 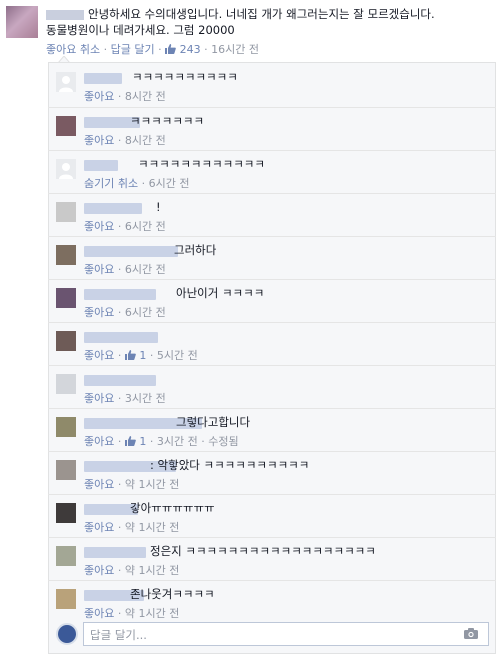 I want to click on comment: 좋아요 · 1 · 5시간 전, so click(x=272, y=343).